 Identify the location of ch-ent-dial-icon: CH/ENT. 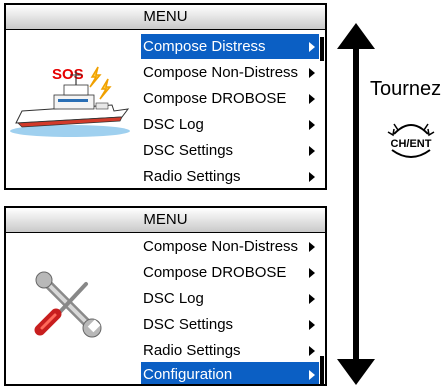
(411, 140).